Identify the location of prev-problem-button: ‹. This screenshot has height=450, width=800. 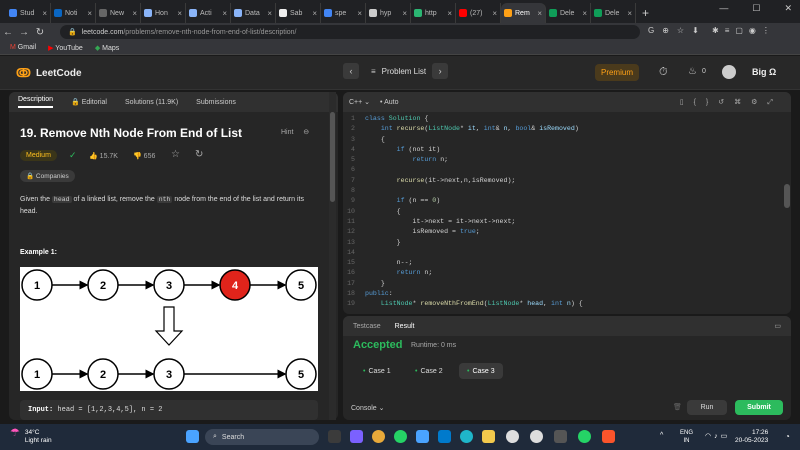
(351, 71).